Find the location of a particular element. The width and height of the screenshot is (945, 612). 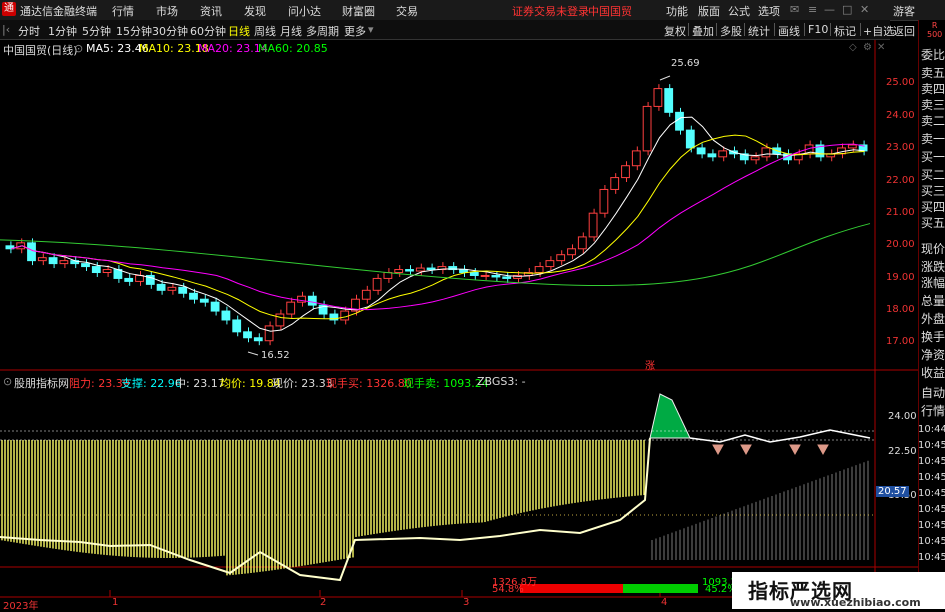

rc-item: 买二 is located at coordinates (933, 175).